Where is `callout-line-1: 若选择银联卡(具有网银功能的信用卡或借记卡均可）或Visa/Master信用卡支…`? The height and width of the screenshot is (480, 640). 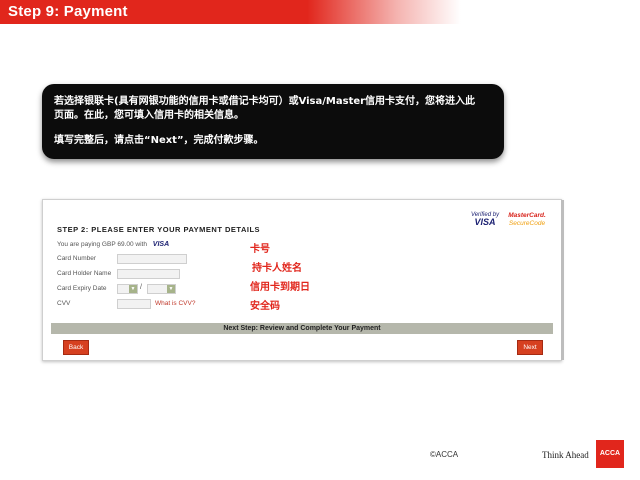 callout-line-1: 若选择银联卡(具有网银功能的信用卡或借记卡均可）或Visa/Master信用卡支… is located at coordinates (265, 101).